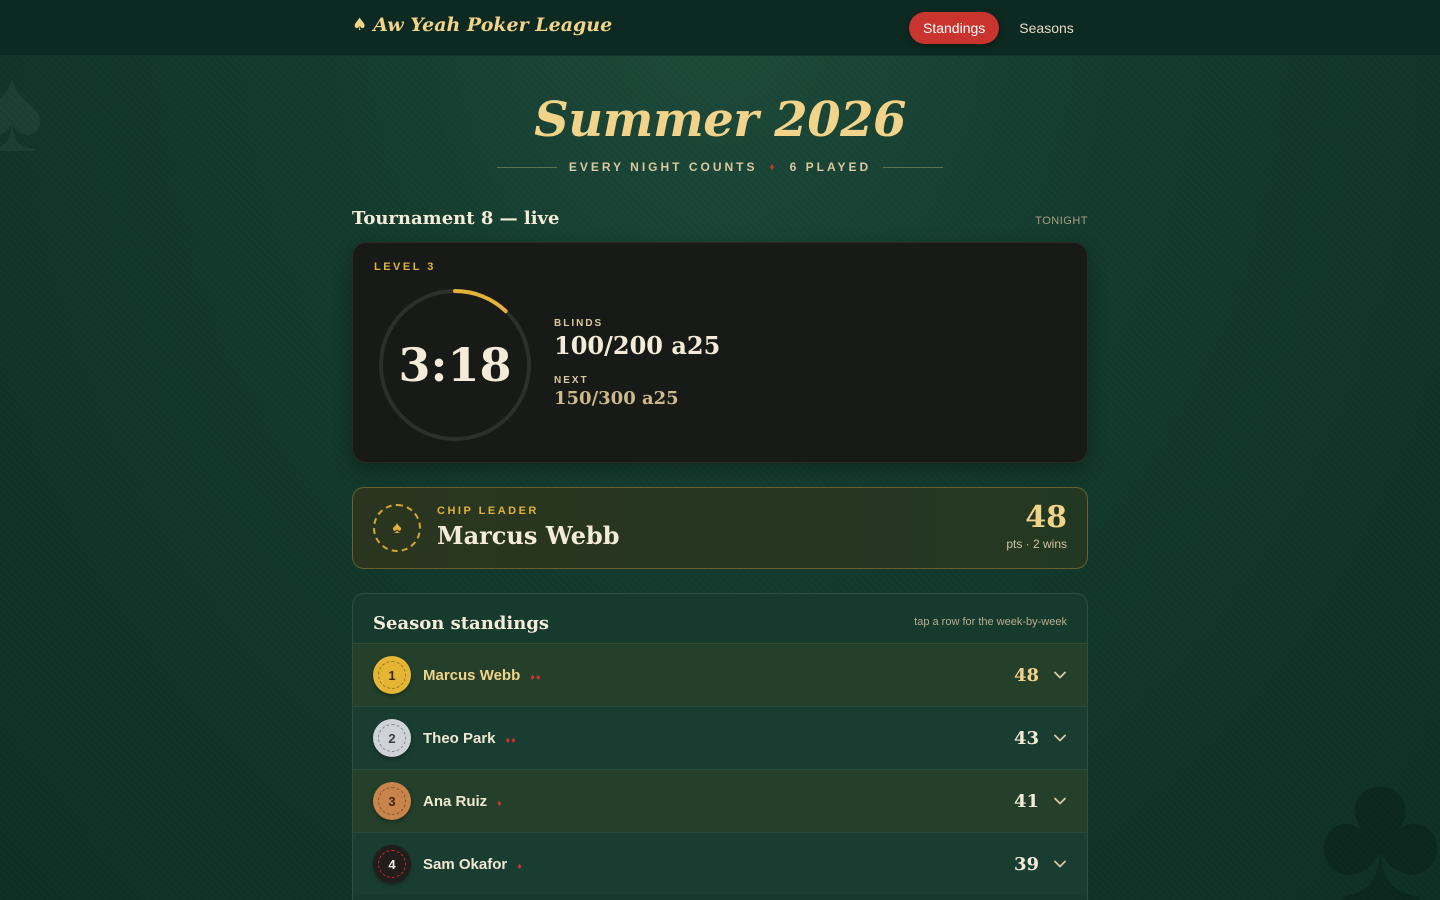 Image resolution: width=1440 pixels, height=900 pixels. What do you see at coordinates (528, 535) in the screenshot?
I see `chip-leader-name: Marcus Webb` at bounding box center [528, 535].